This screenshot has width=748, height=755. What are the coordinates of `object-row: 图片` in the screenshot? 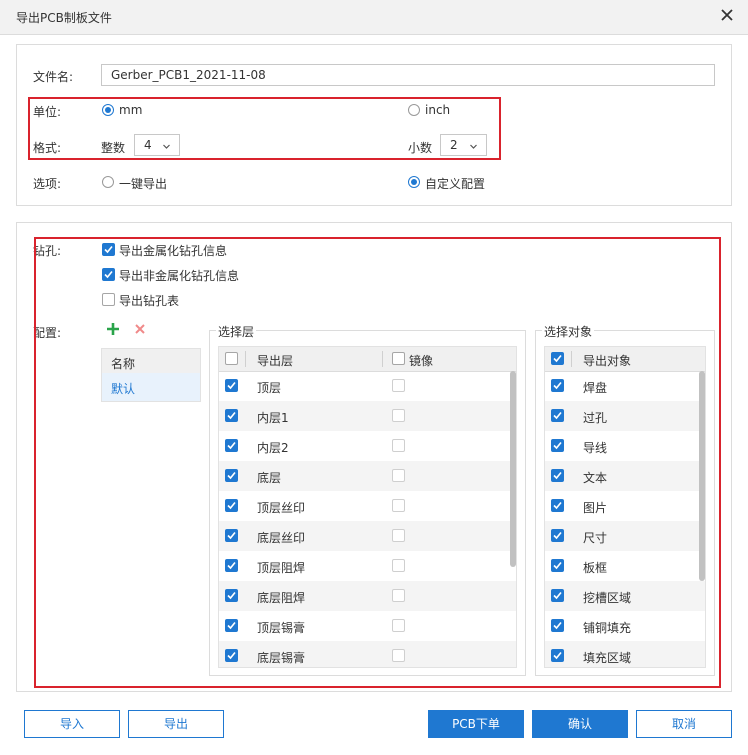 It's located at (625, 506).